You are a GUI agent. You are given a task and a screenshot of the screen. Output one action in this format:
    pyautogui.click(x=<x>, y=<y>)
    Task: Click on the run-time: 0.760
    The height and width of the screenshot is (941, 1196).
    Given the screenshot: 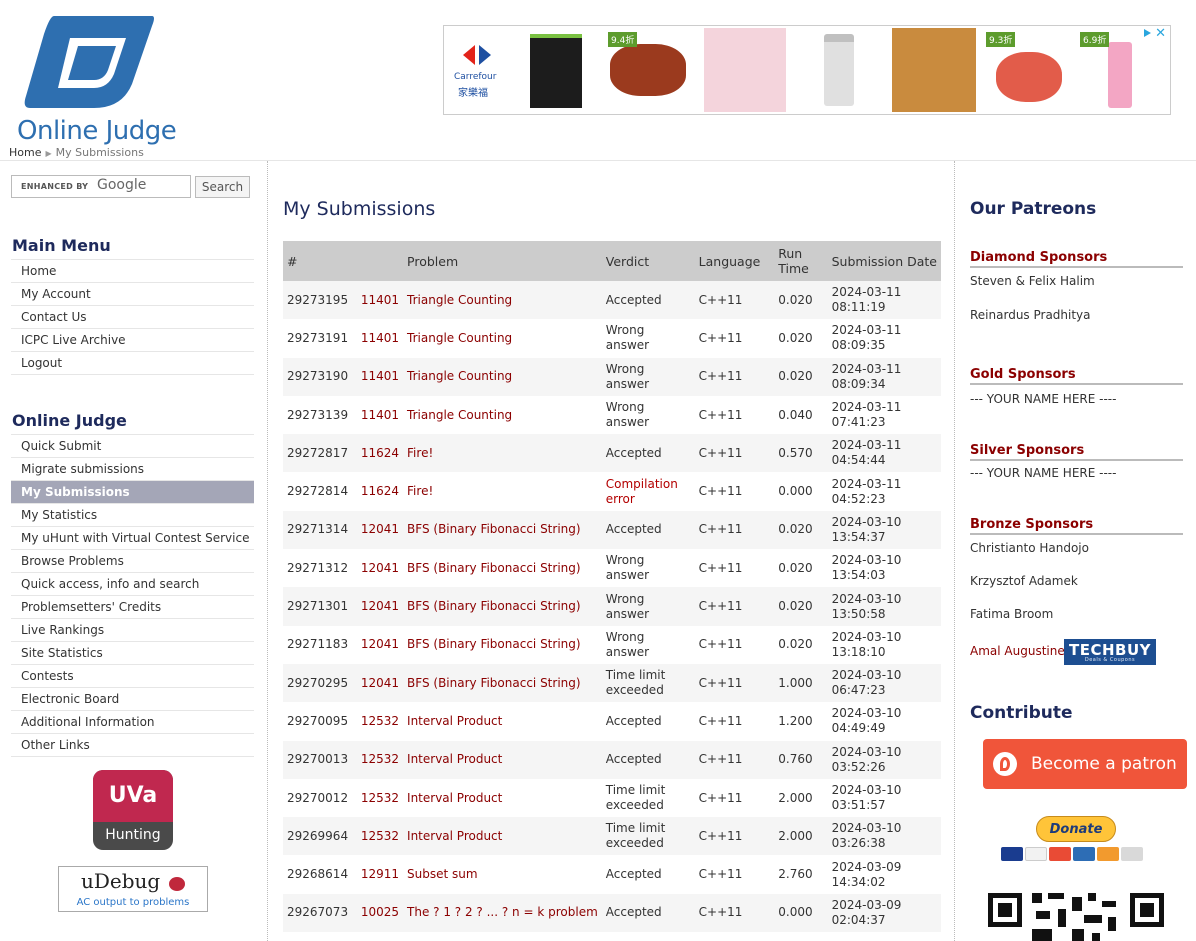 What is the action you would take?
    pyautogui.click(x=801, y=759)
    